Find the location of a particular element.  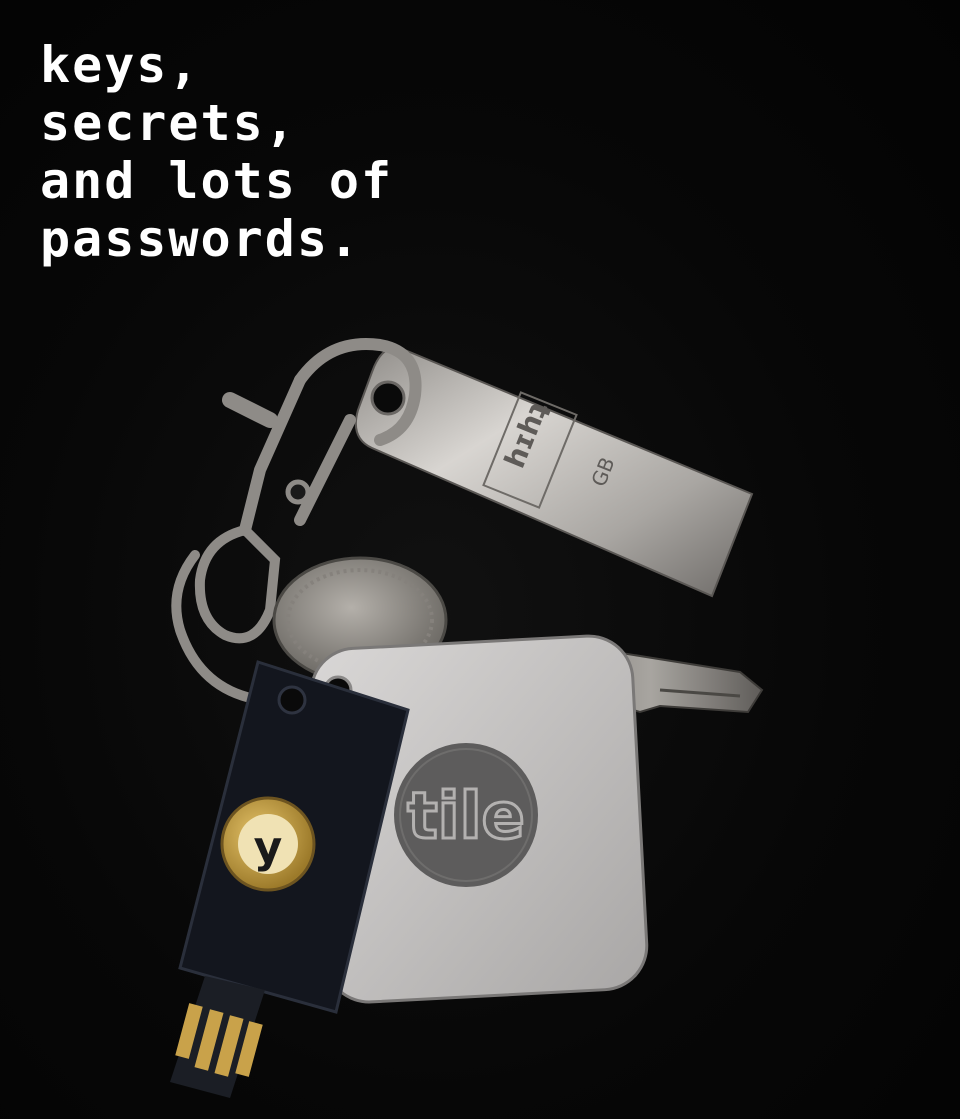

yubikey-logo-text: y is located at coordinates (268, 847).